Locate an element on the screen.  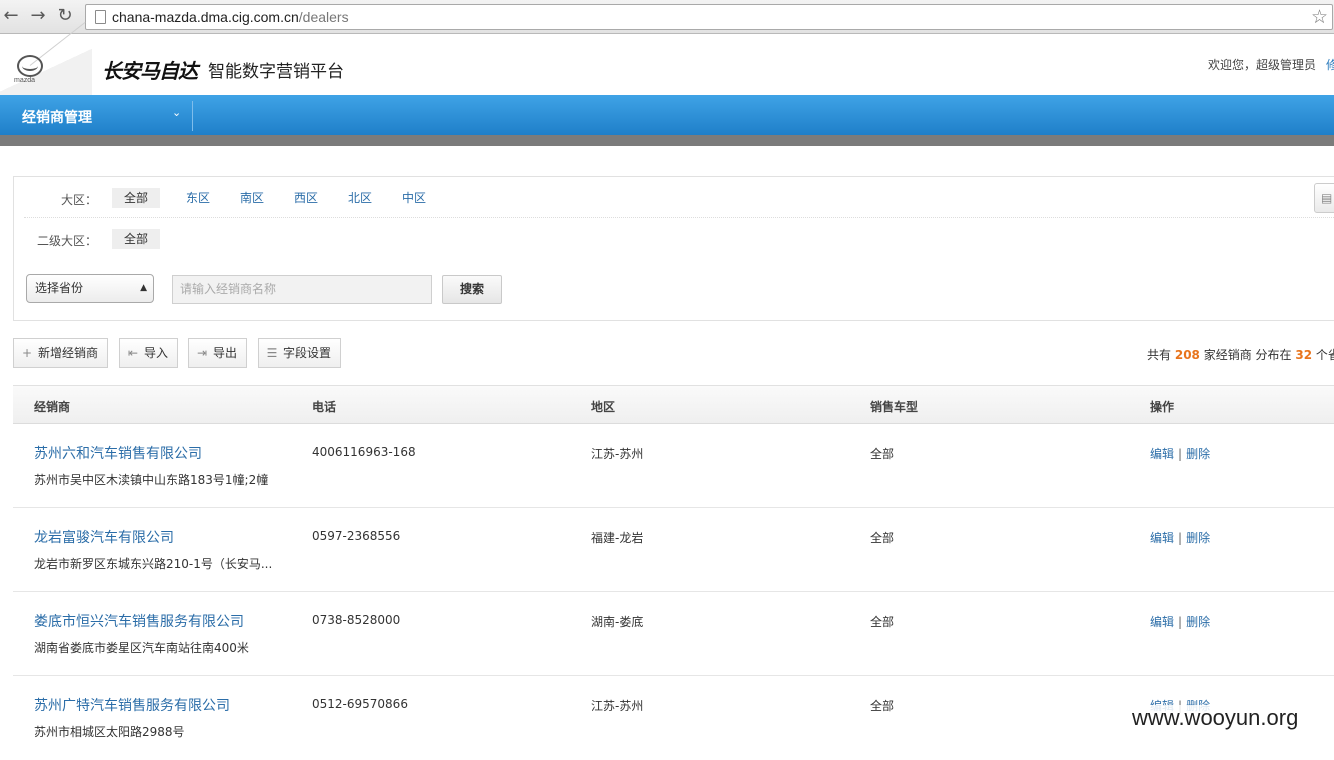
select-arrows-icon: ▲ is located at coordinates (143, 288).